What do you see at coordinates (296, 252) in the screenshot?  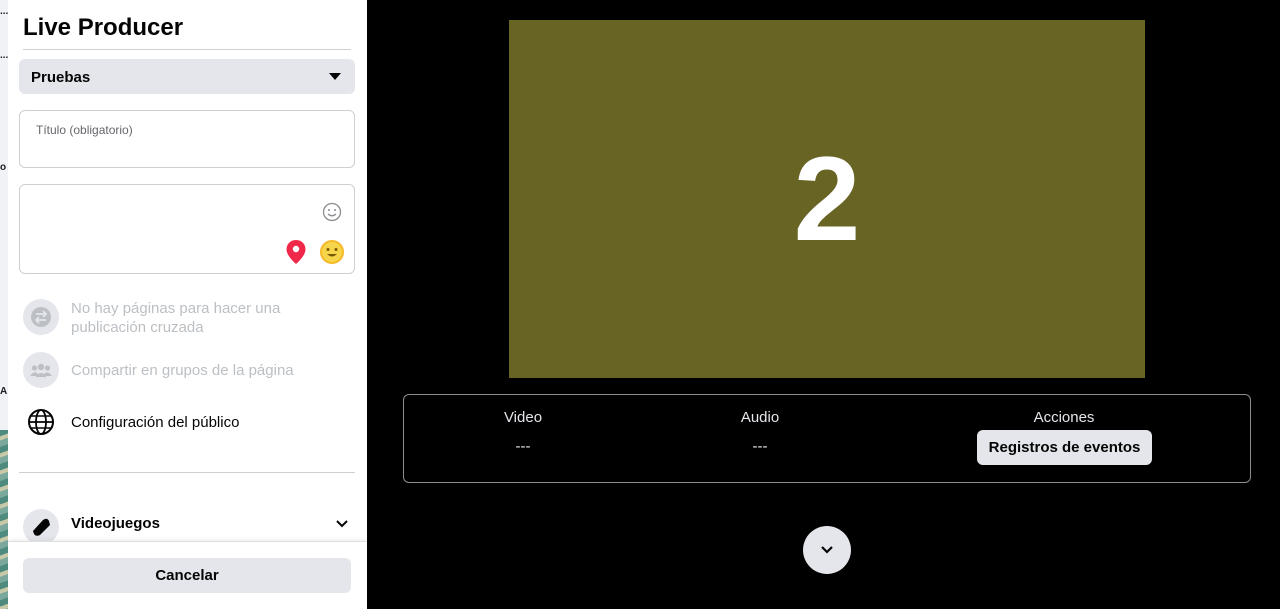 I see `location-pin-icon` at bounding box center [296, 252].